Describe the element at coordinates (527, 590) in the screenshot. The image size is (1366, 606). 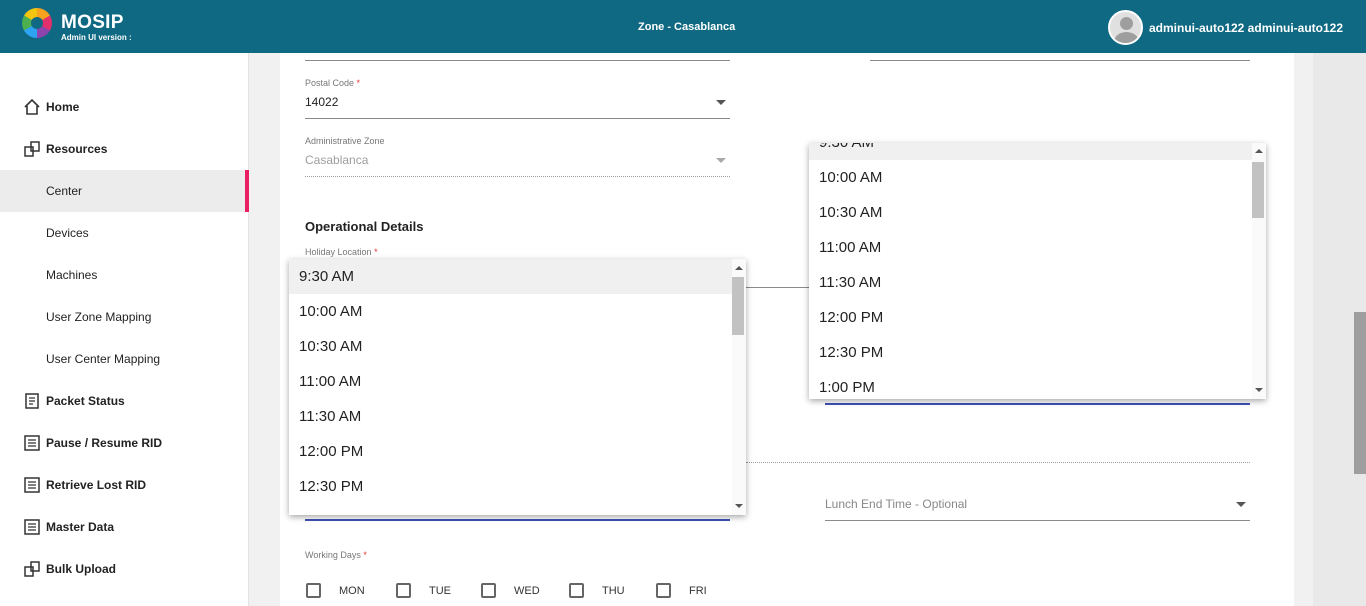
I see `checkbox-label: WED` at that location.